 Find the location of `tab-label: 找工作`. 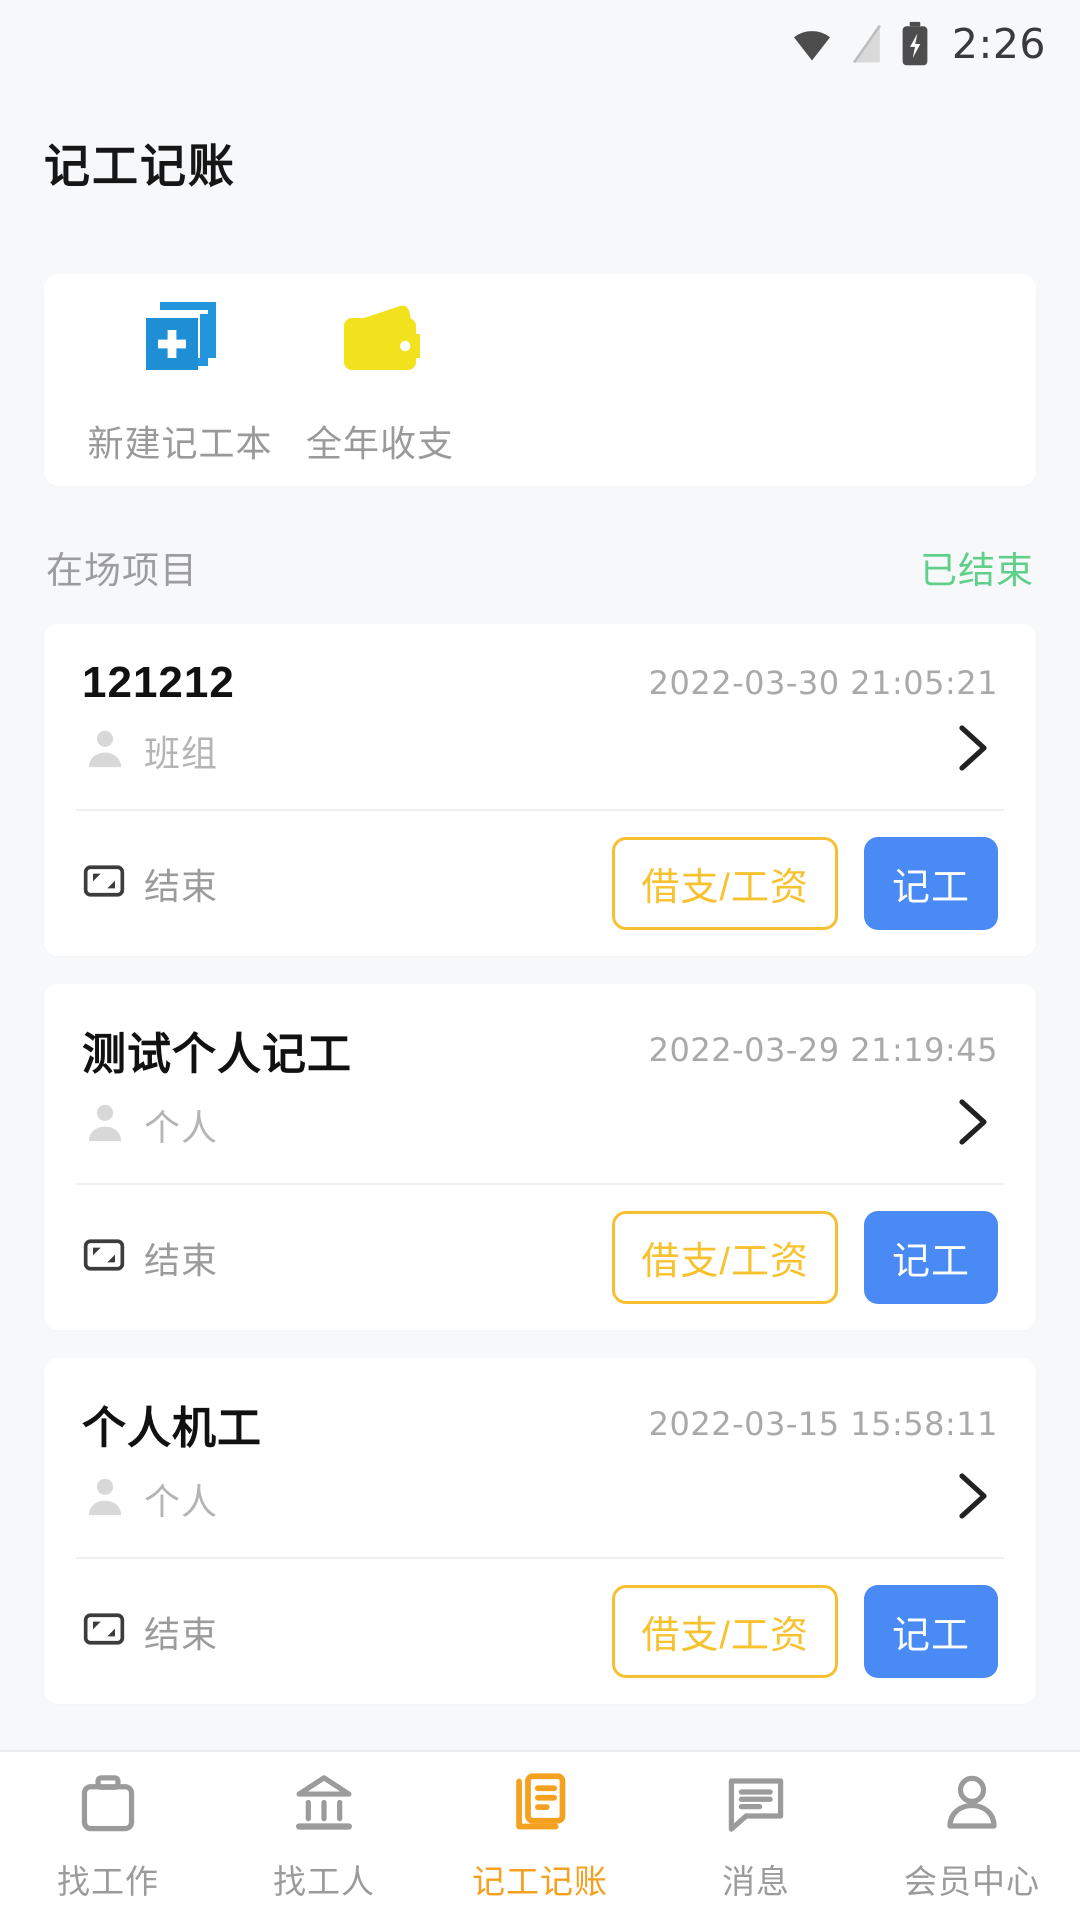

tab-label: 找工作 is located at coordinates (108, 1881).